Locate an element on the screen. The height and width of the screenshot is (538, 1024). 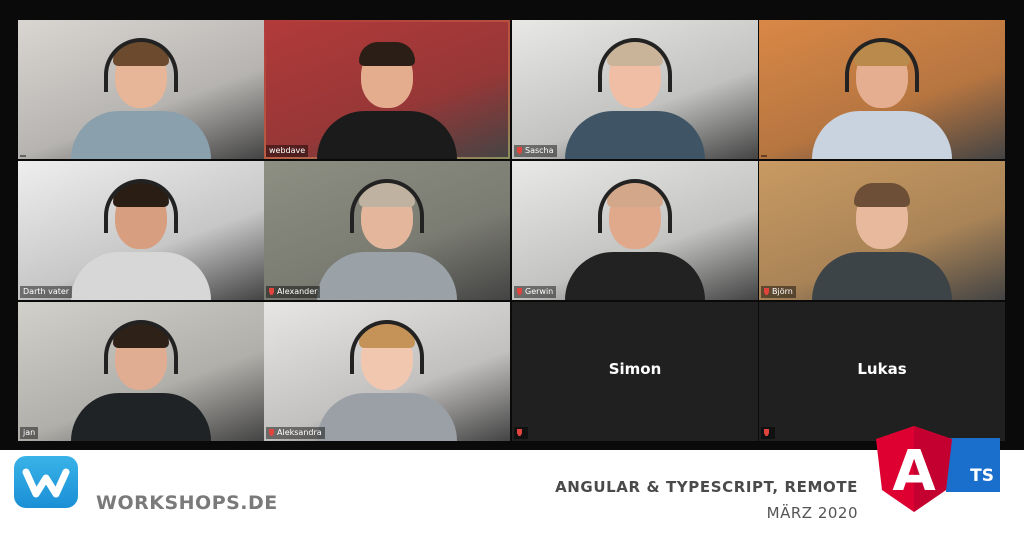
participant-name-label: Alexander is located at coordinates (293, 292).